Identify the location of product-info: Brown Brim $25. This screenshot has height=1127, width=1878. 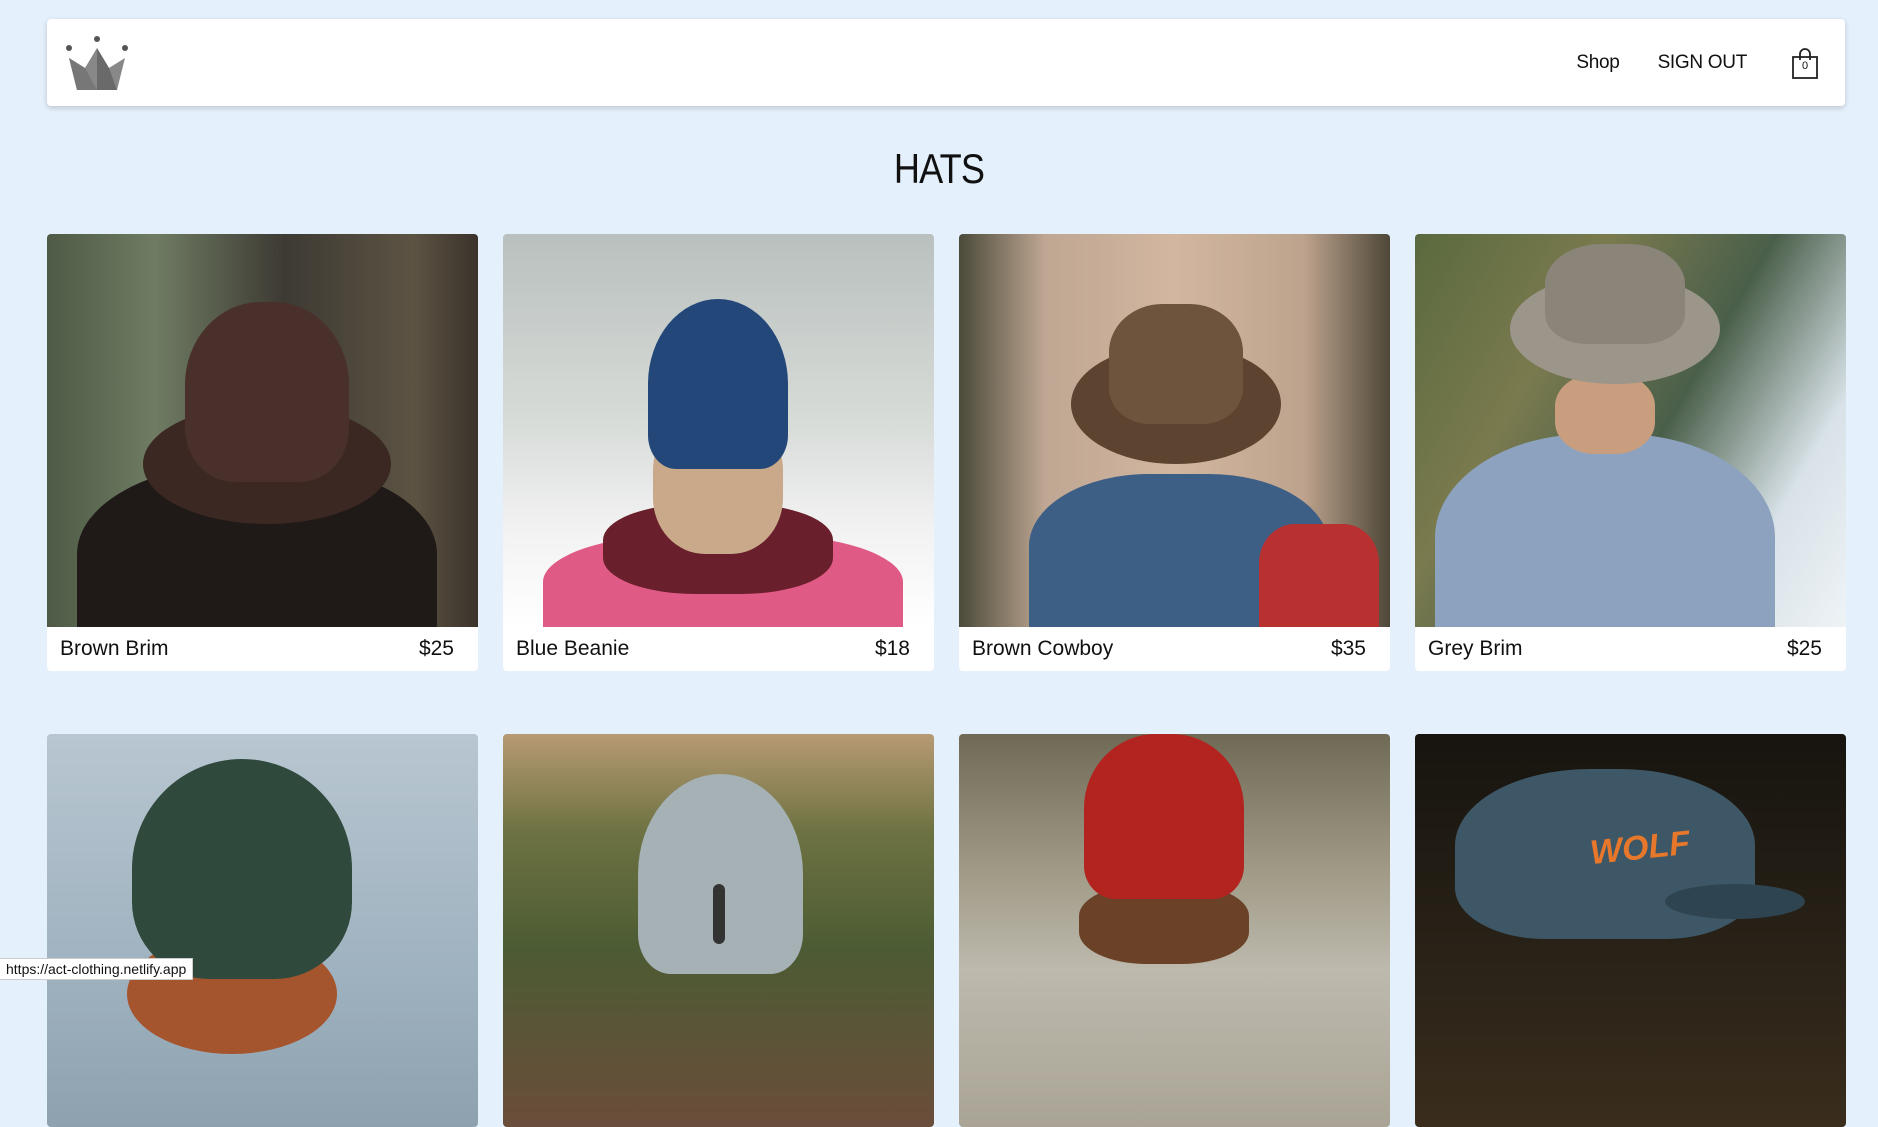
(262, 649).